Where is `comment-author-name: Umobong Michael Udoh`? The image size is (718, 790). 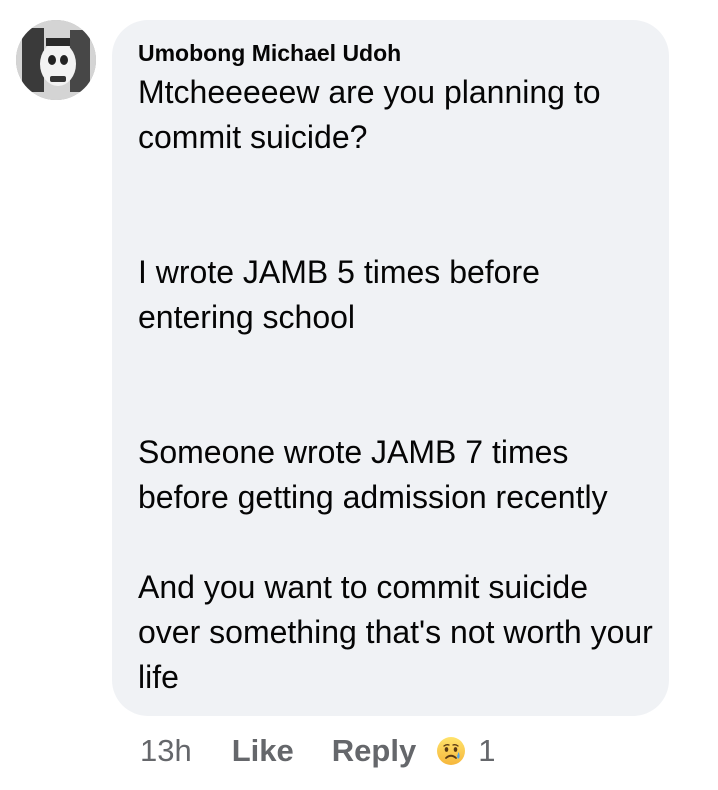 comment-author-name: Umobong Michael Udoh is located at coordinates (269, 53).